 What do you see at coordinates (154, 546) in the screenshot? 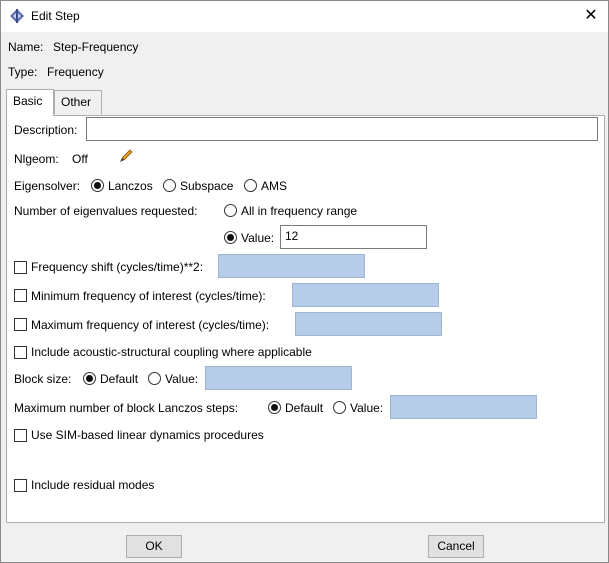
I see `ok-button: OK` at bounding box center [154, 546].